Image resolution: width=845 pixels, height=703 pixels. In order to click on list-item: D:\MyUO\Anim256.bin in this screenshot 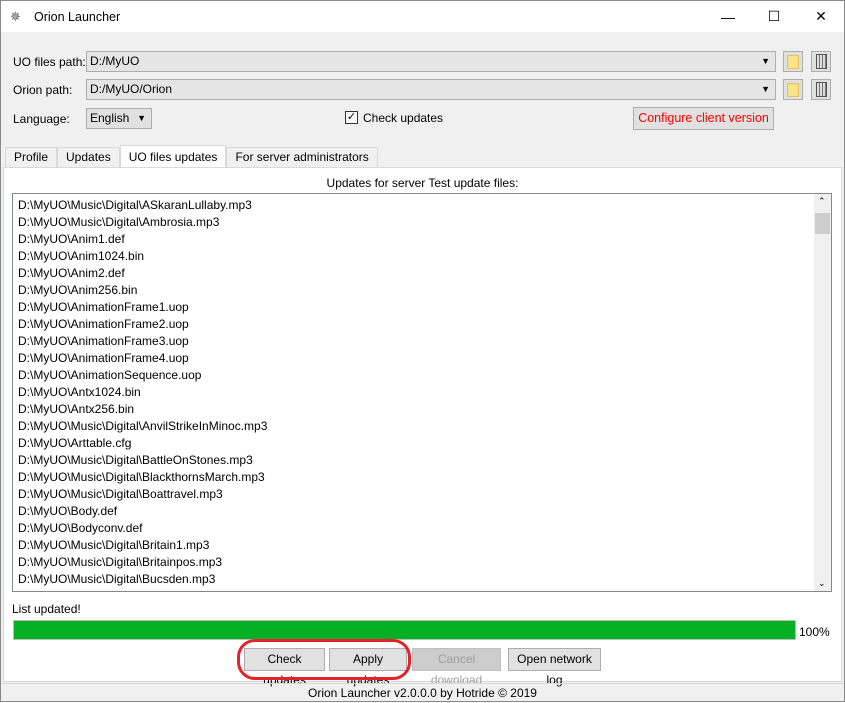, I will do `click(422, 290)`.